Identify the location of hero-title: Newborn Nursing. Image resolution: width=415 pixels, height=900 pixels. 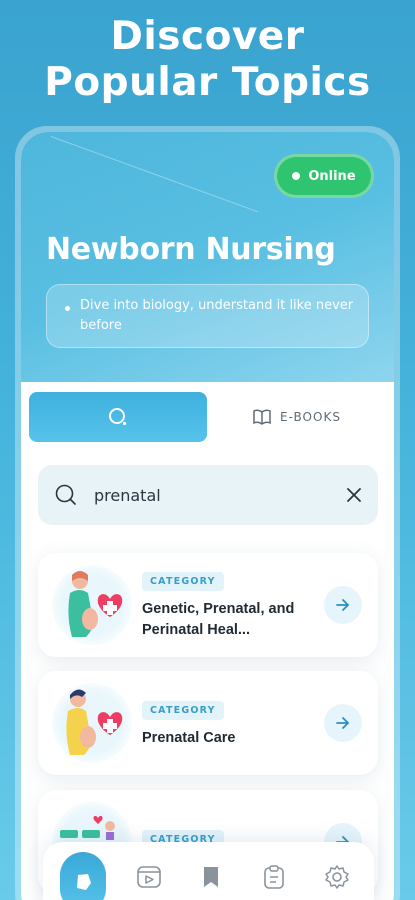
(191, 249).